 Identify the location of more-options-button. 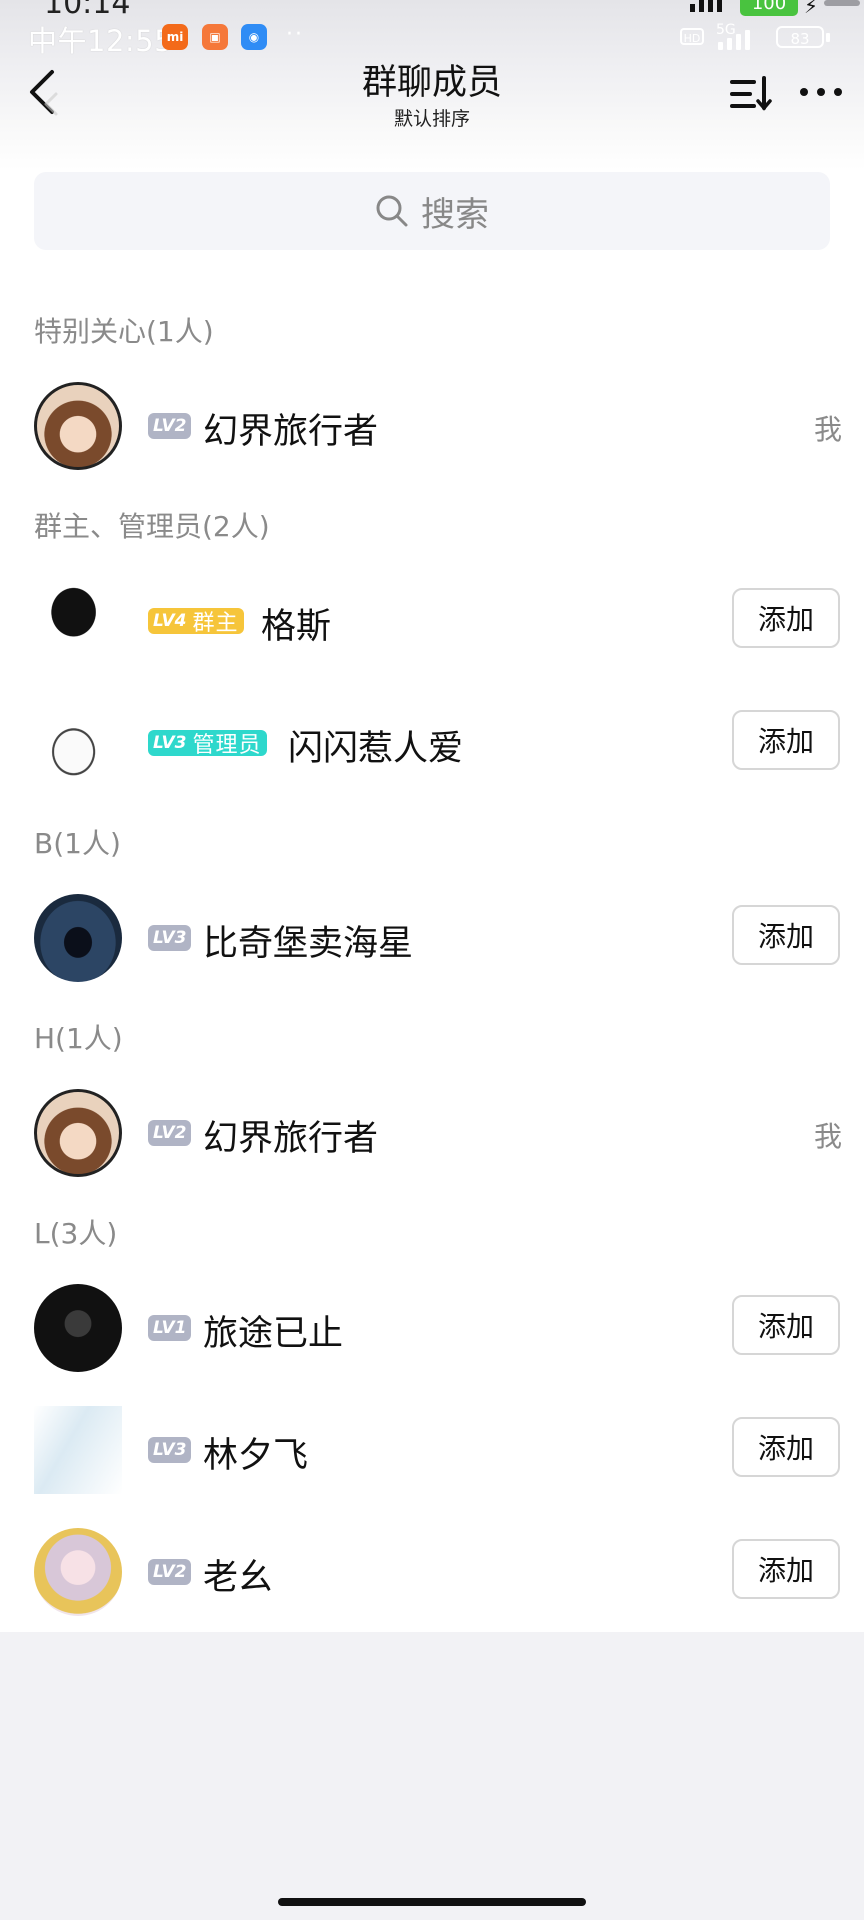
(821, 94).